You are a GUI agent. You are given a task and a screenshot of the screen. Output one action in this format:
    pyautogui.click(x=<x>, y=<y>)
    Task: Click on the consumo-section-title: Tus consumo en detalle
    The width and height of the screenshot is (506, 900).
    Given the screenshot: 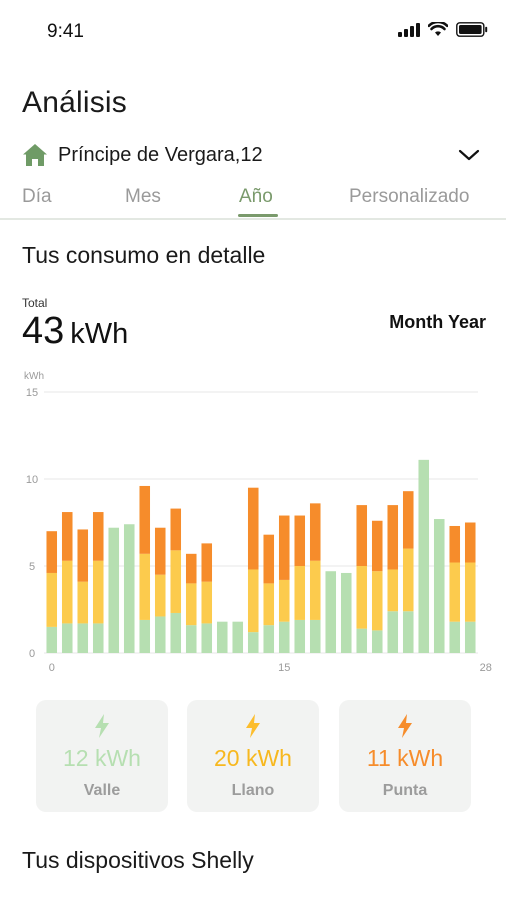 What is the action you would take?
    pyautogui.click(x=144, y=255)
    